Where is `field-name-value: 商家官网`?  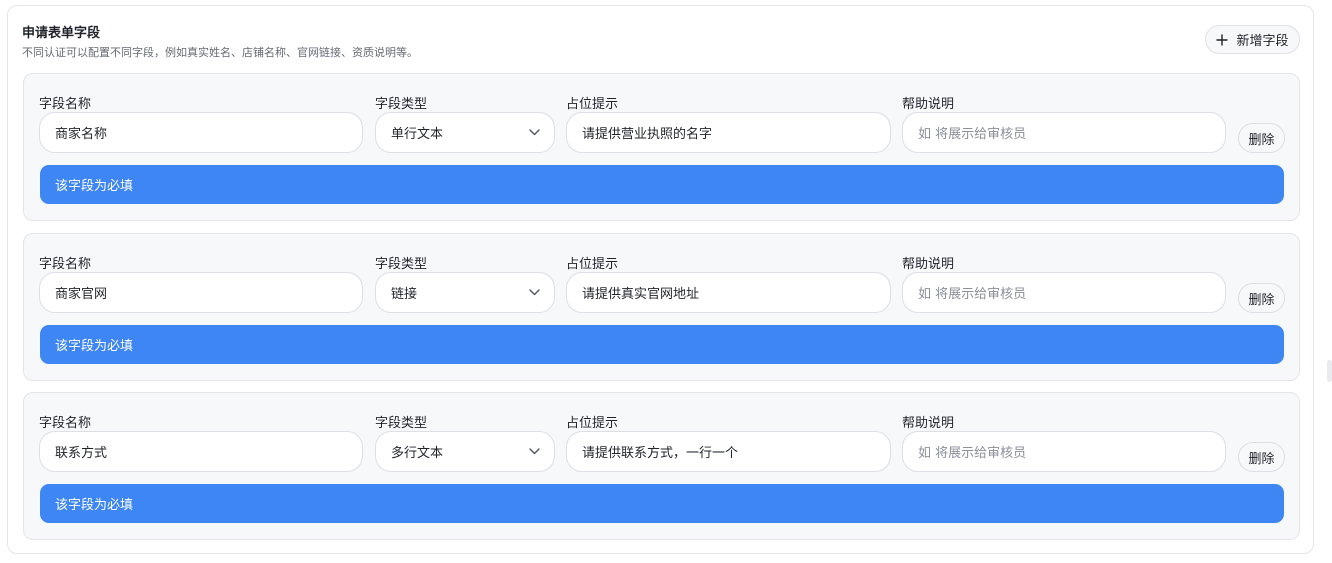 field-name-value: 商家官网 is located at coordinates (81, 294).